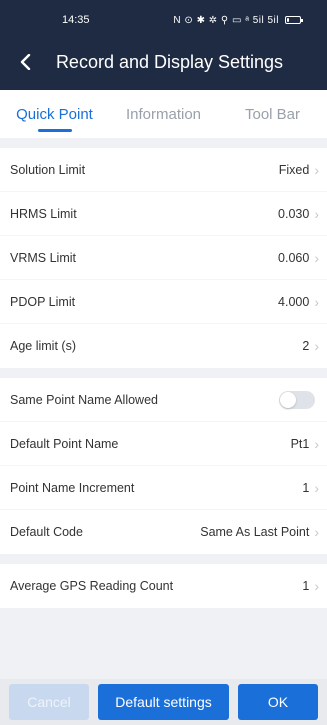 The height and width of the screenshot is (725, 327). What do you see at coordinates (72, 487) in the screenshot?
I see `setting-label: Point Name Increment` at bounding box center [72, 487].